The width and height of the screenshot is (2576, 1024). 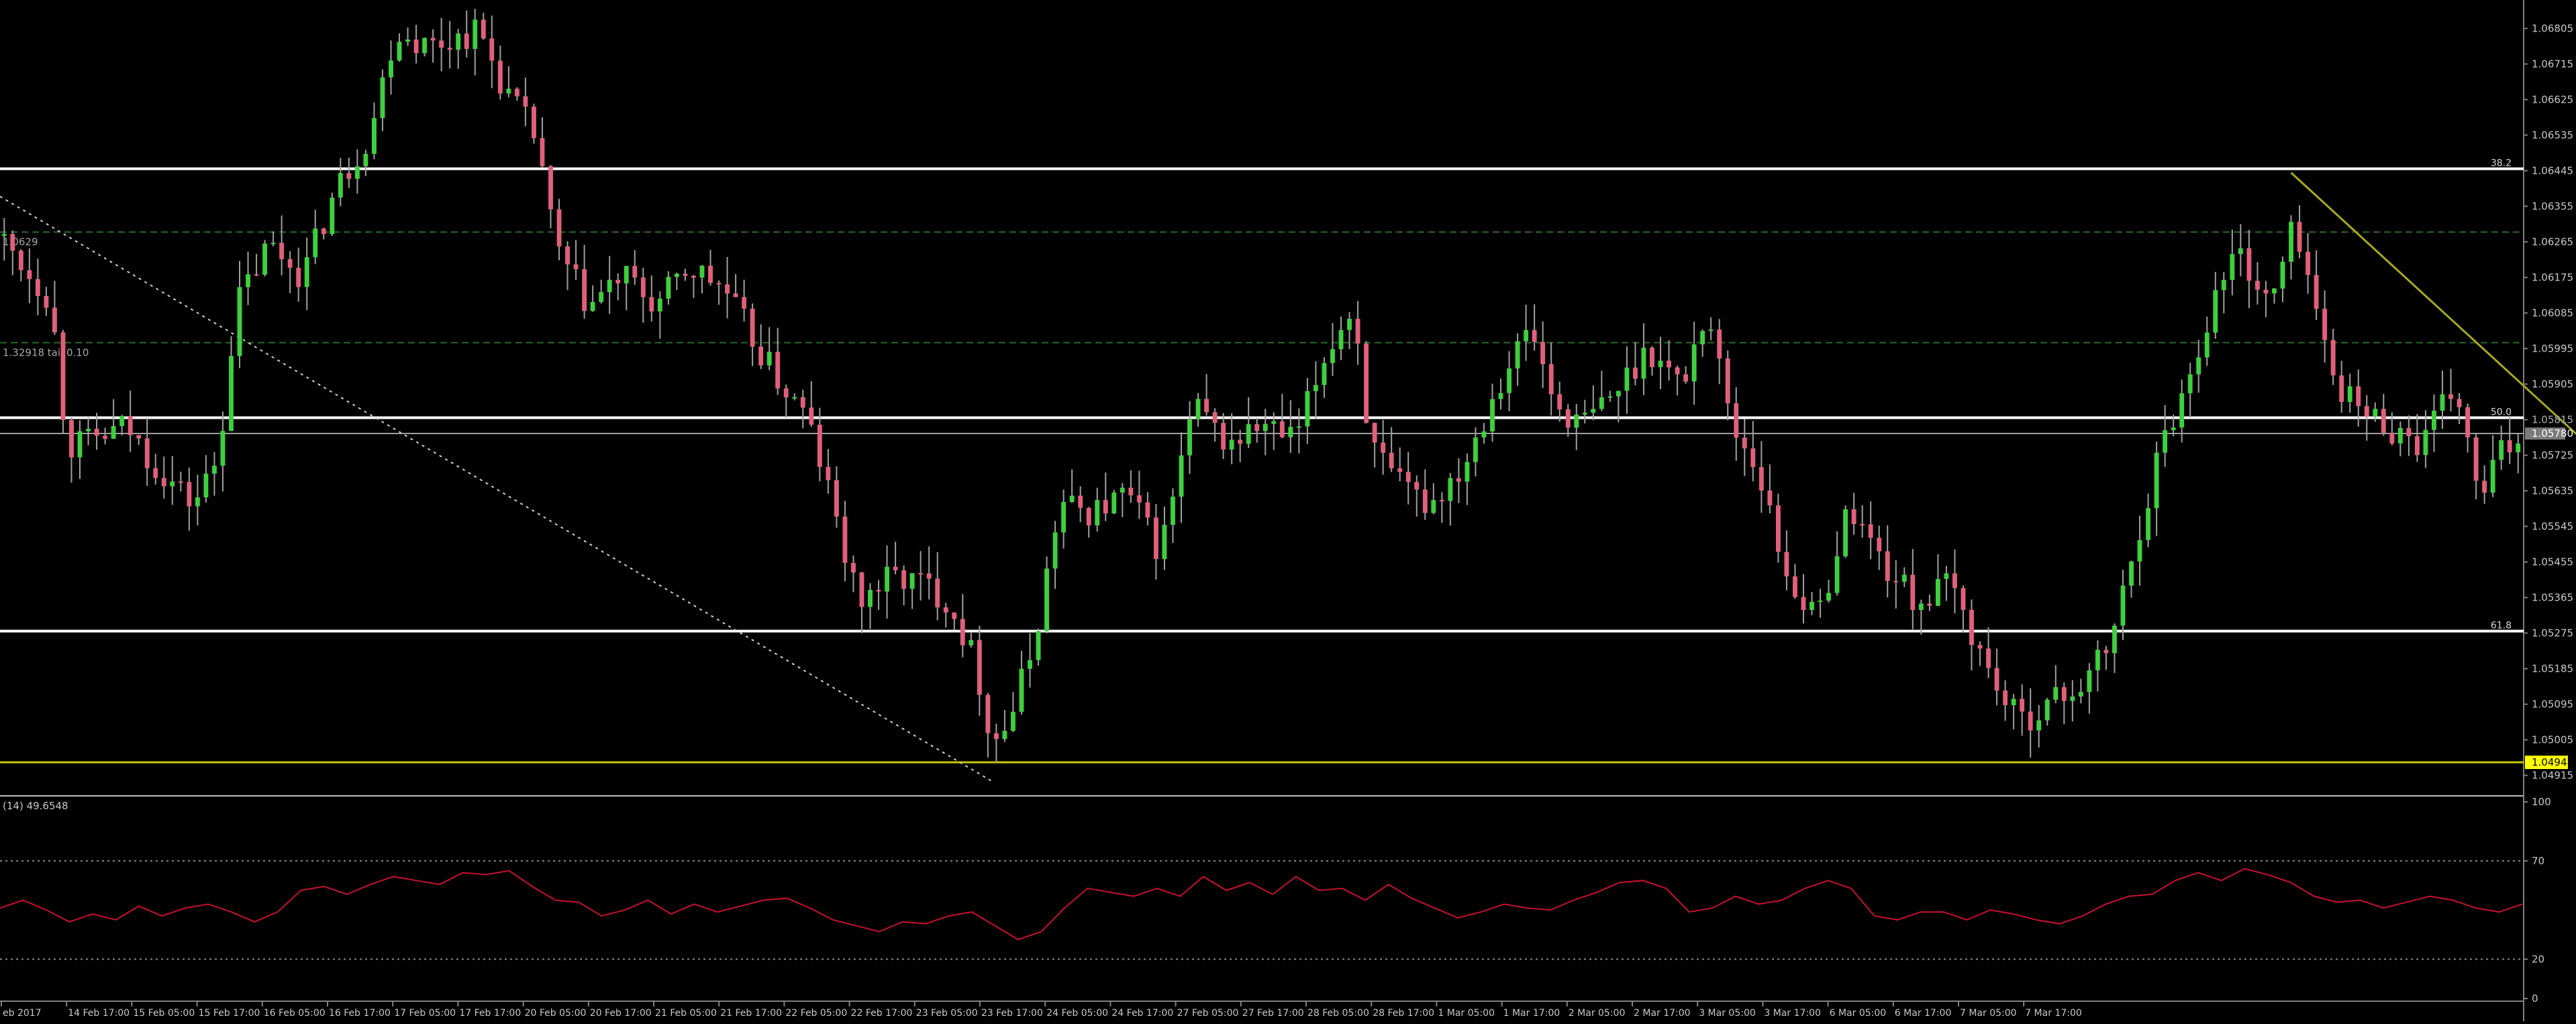 I want to click on dashed-level-label: 1.0629, so click(x=20, y=242).